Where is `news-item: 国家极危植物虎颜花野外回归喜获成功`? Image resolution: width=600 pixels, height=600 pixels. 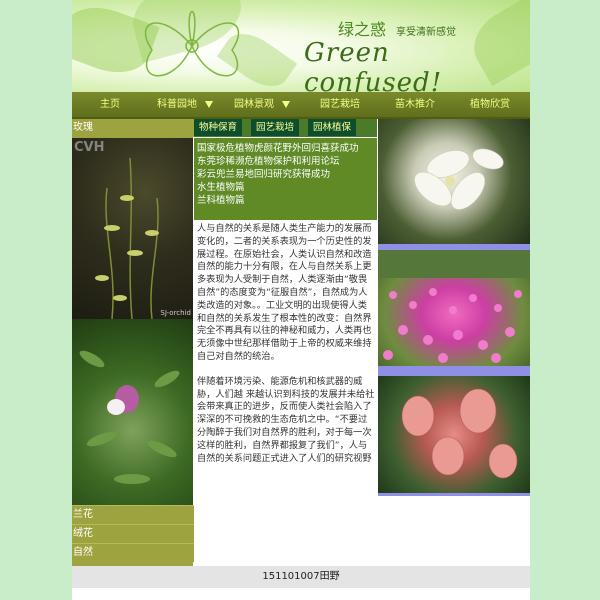
news-item: 国家极危植物虎颜花野外回归喜获成功 is located at coordinates (285, 148).